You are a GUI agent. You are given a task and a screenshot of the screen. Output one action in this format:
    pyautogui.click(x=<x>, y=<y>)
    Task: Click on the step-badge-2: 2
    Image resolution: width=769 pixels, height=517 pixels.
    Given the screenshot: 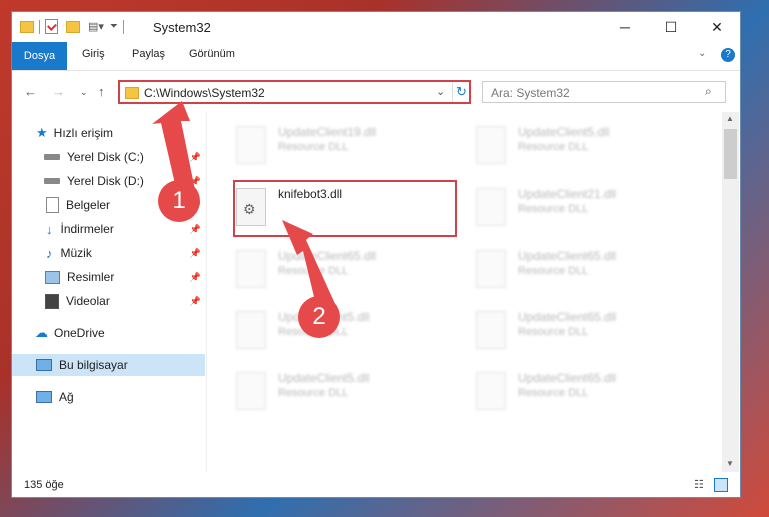 What is the action you would take?
    pyautogui.click(x=319, y=317)
    